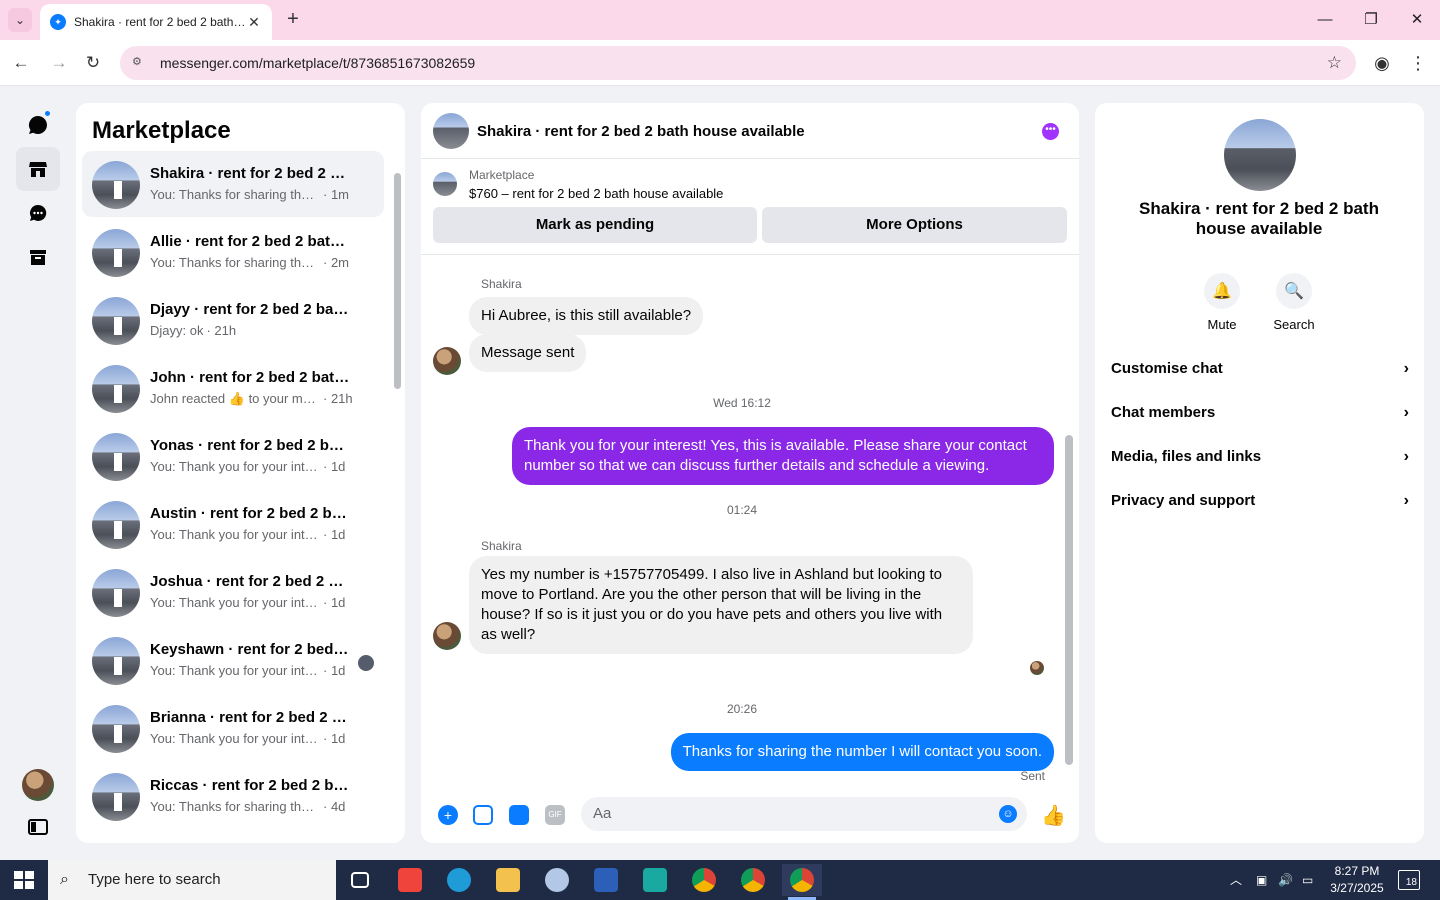 This screenshot has width=1440, height=900. Describe the element at coordinates (1307, 880) in the screenshot. I see `network-icon: ▭` at that location.